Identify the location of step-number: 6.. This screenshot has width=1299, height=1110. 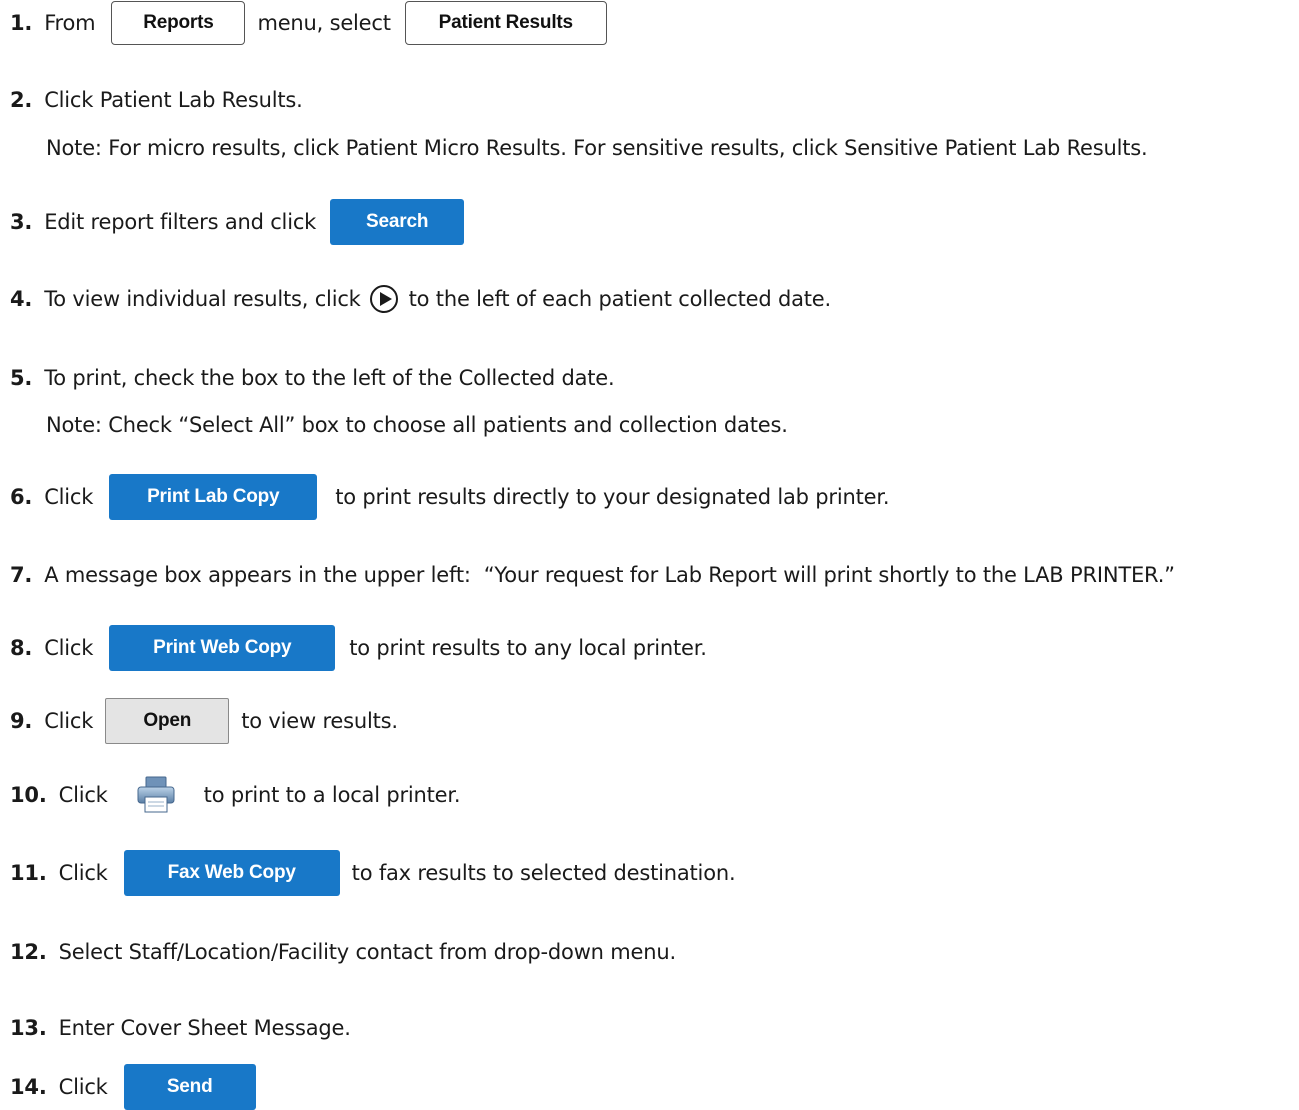
(21, 497).